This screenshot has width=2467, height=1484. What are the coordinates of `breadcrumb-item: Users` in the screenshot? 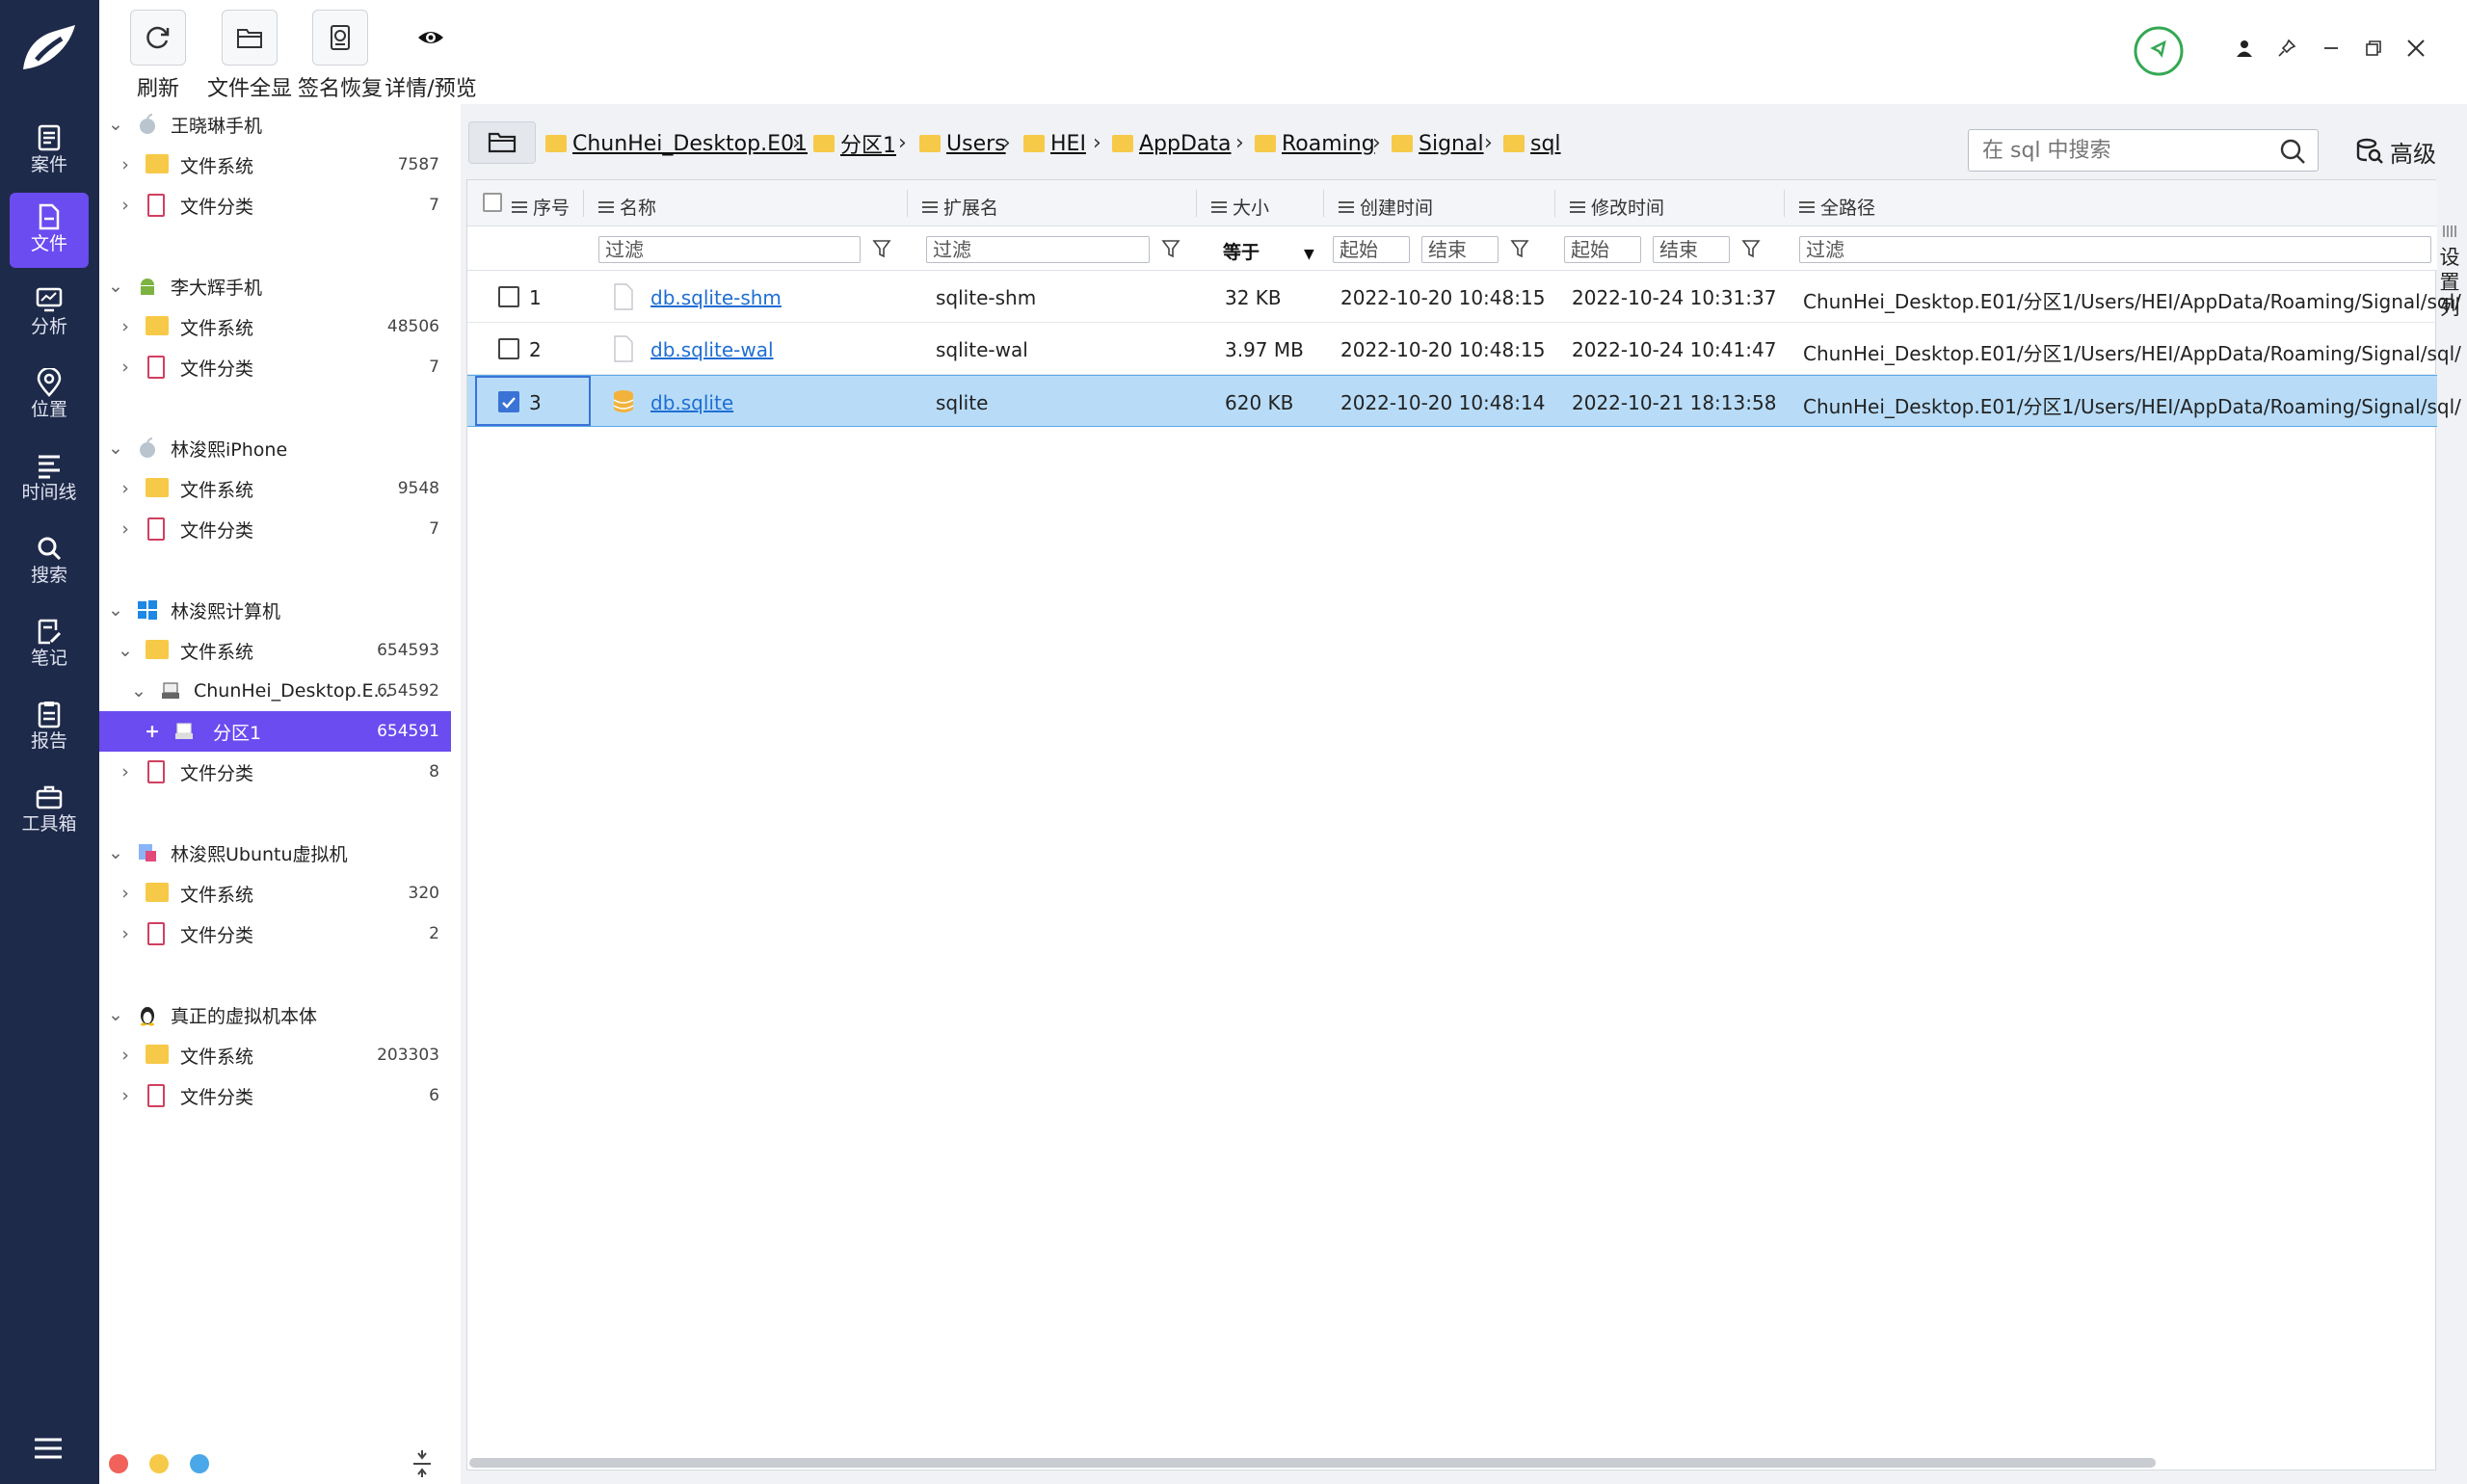 It's located at (962, 143).